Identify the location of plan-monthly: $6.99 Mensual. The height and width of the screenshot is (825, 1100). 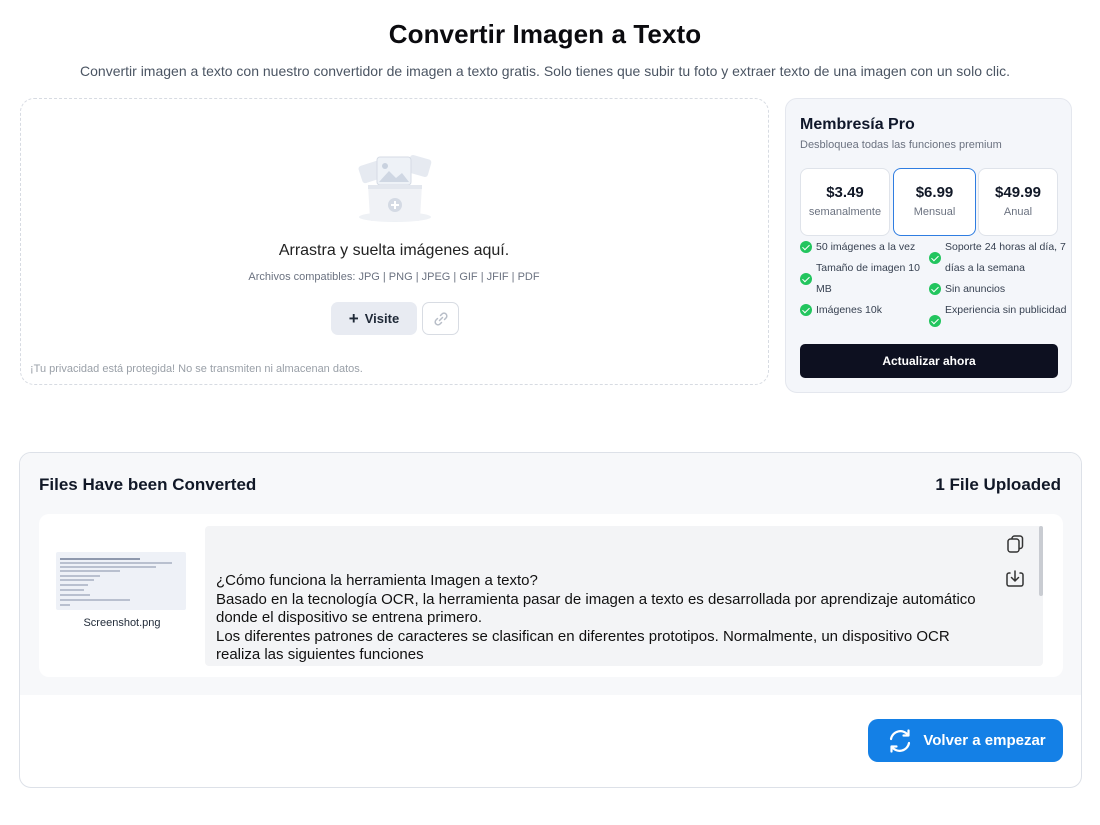
(934, 202).